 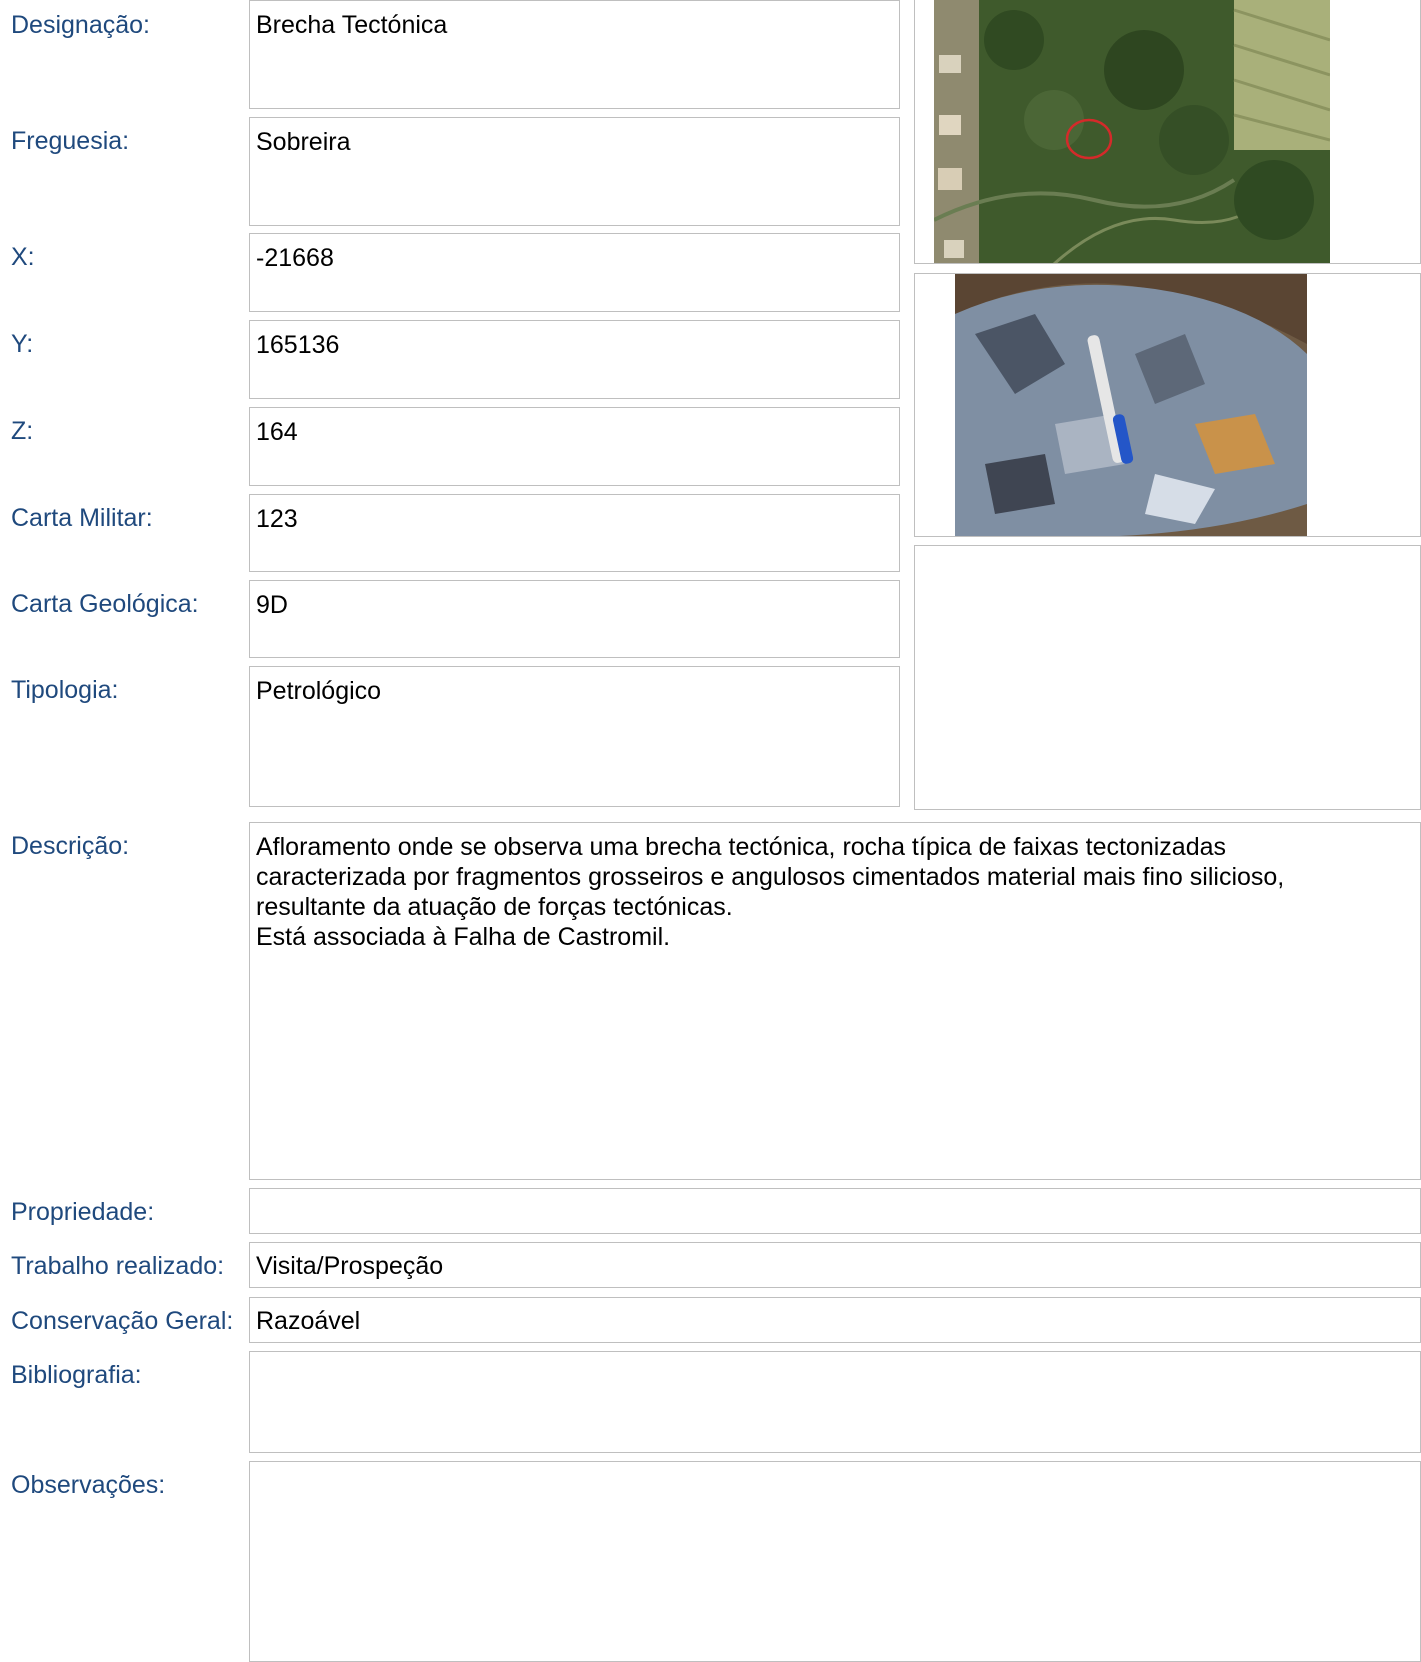 What do you see at coordinates (80, 25) in the screenshot?
I see `label-designacao: Designação:` at bounding box center [80, 25].